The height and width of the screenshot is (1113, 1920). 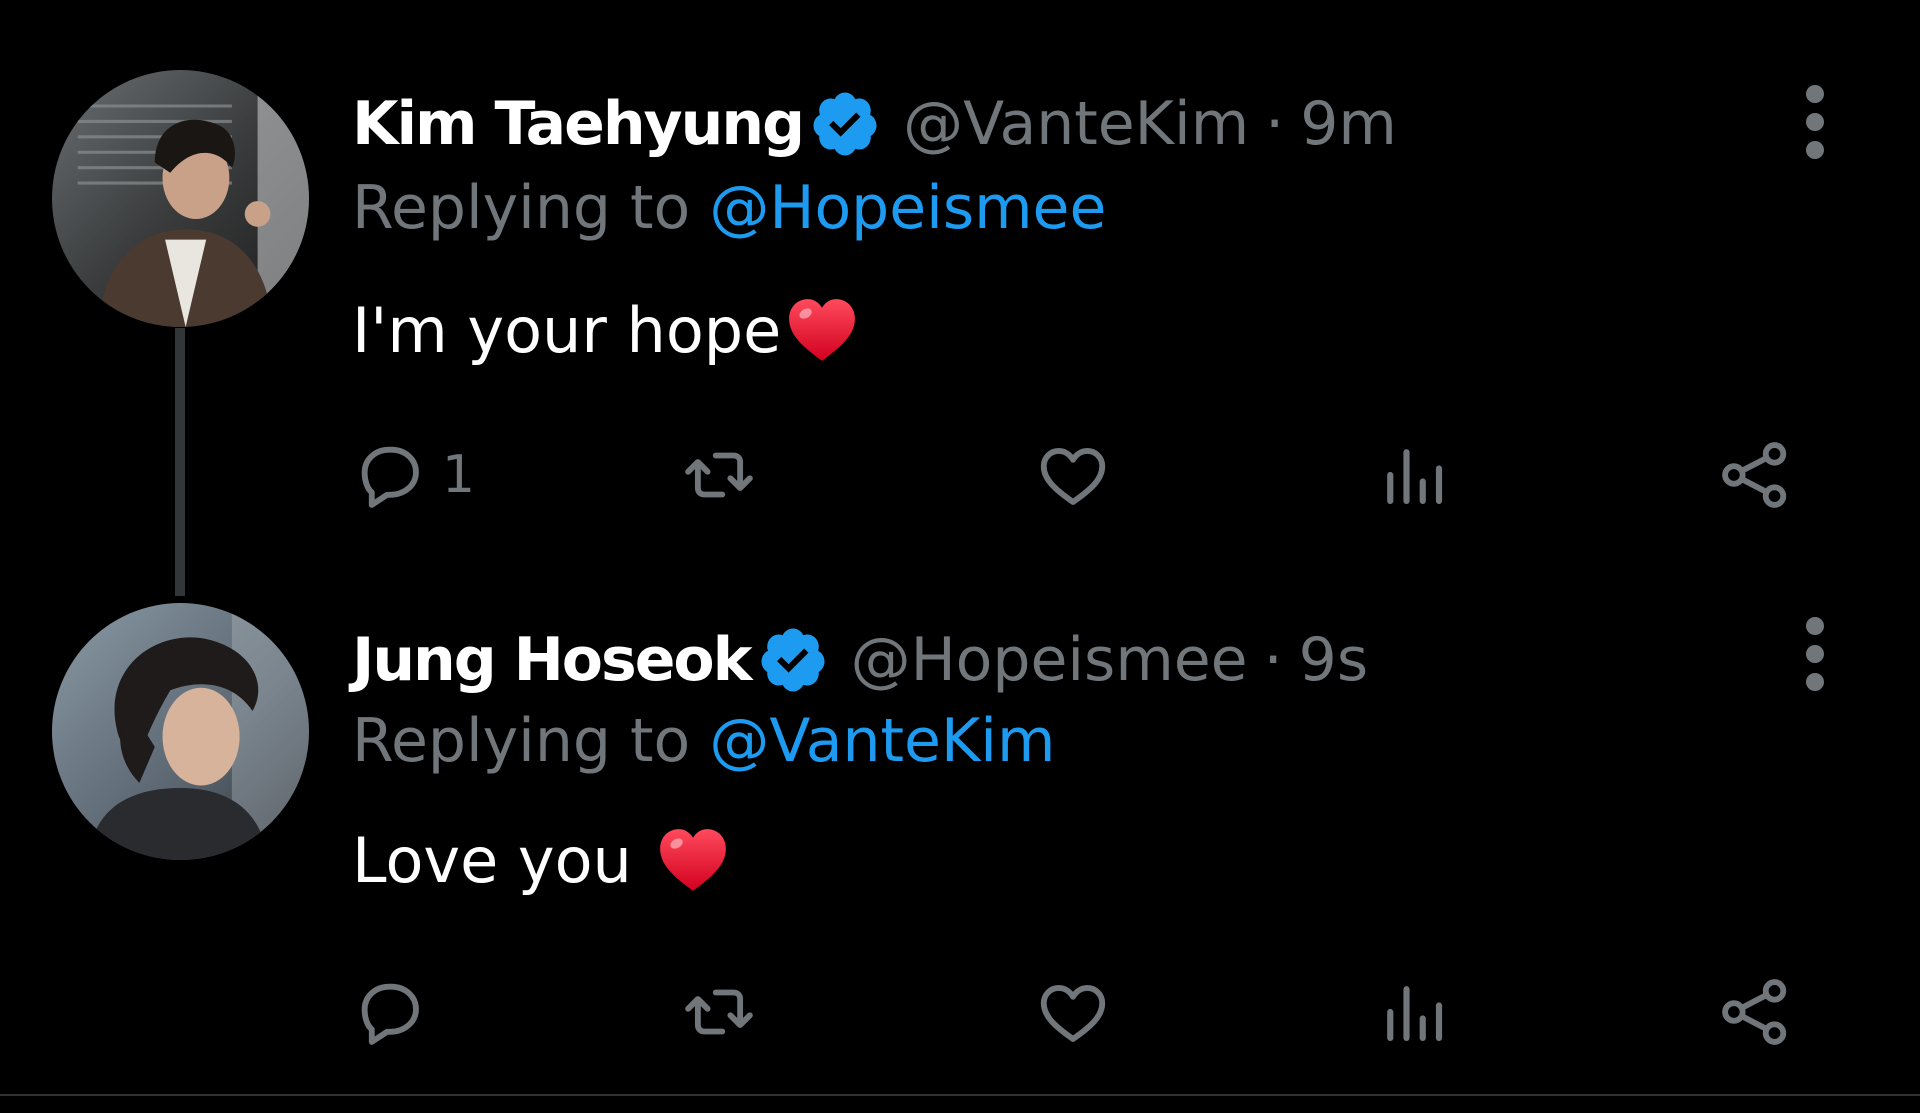 I want to click on tweet-text-content: I'm your hope, so click(x=567, y=330).